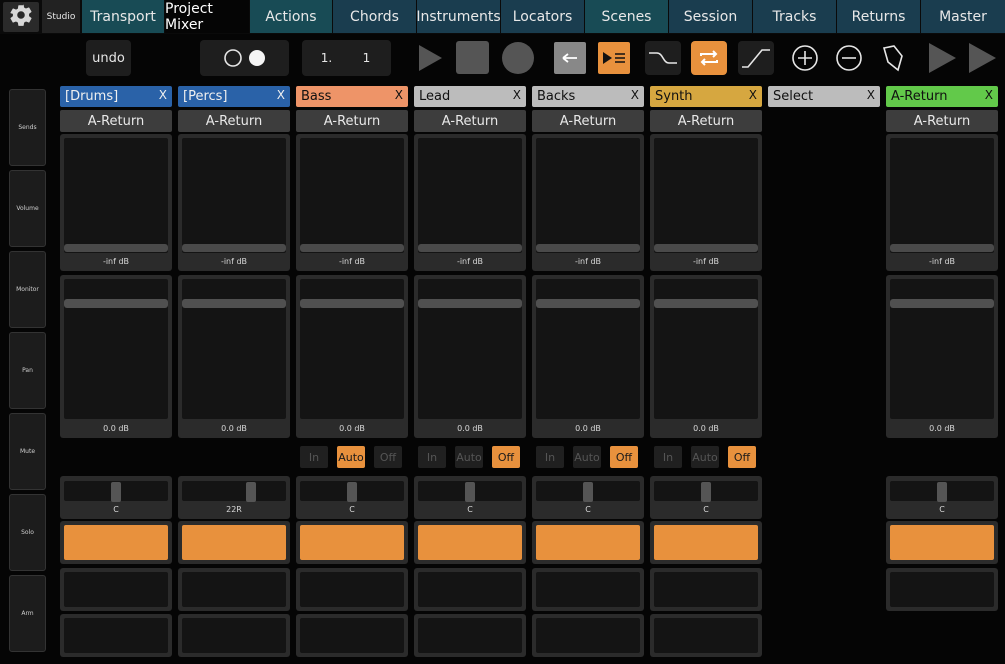 The width and height of the screenshot is (1005, 664). What do you see at coordinates (893, 58) in the screenshot?
I see `tag-button` at bounding box center [893, 58].